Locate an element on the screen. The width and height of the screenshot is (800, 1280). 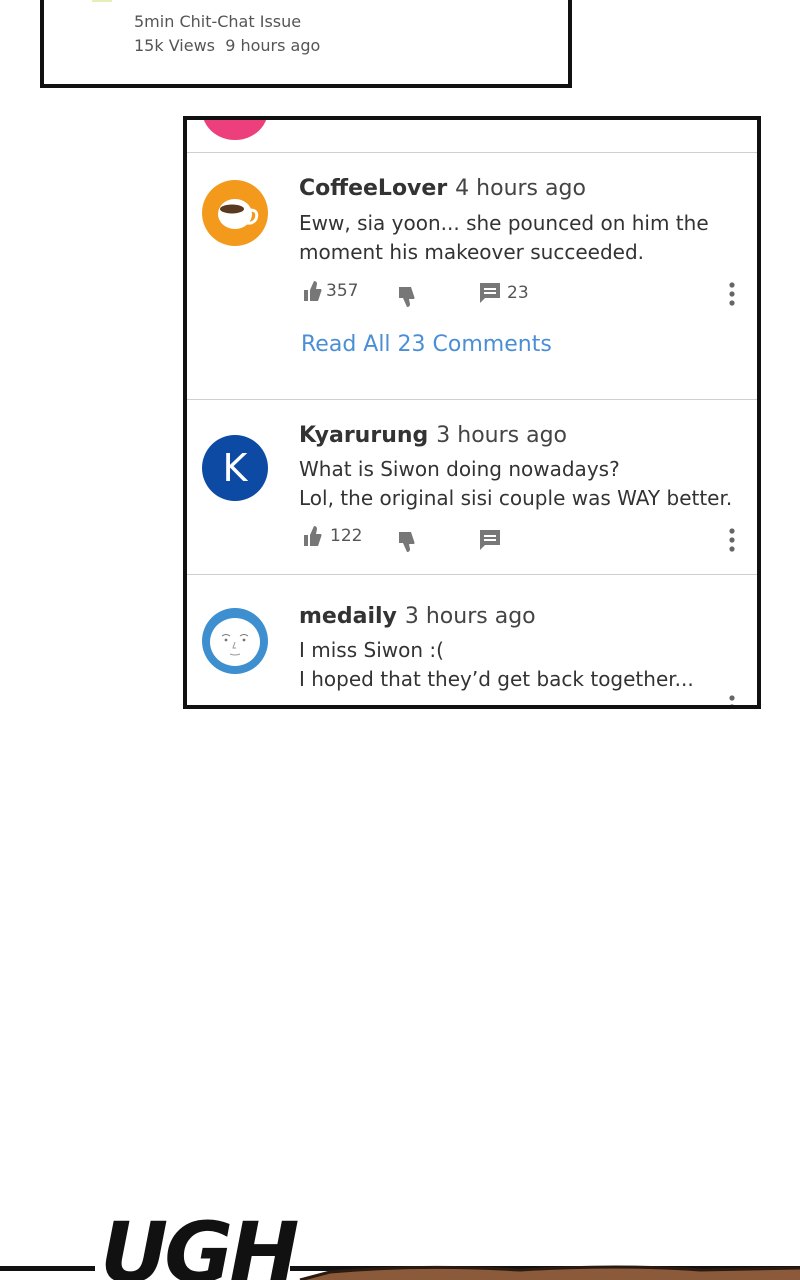
like-button: 122 is located at coordinates (332, 536).